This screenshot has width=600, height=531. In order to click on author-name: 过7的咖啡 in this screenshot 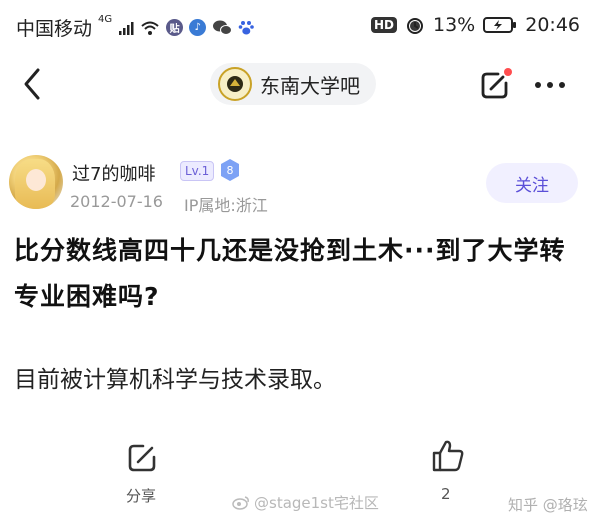, I will do `click(113, 173)`.